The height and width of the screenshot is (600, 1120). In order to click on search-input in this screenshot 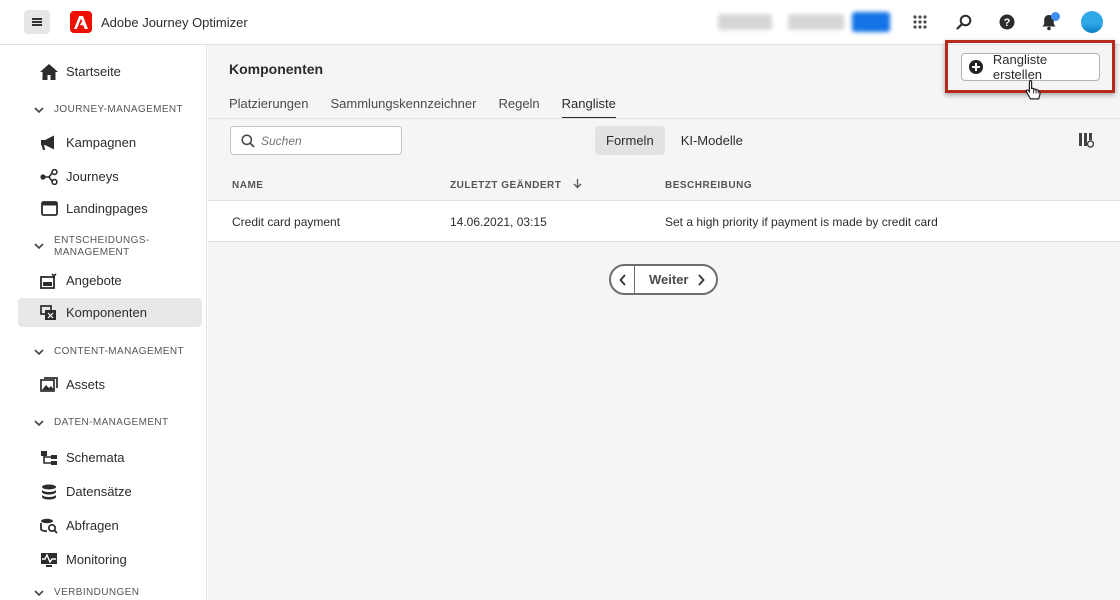, I will do `click(326, 140)`.